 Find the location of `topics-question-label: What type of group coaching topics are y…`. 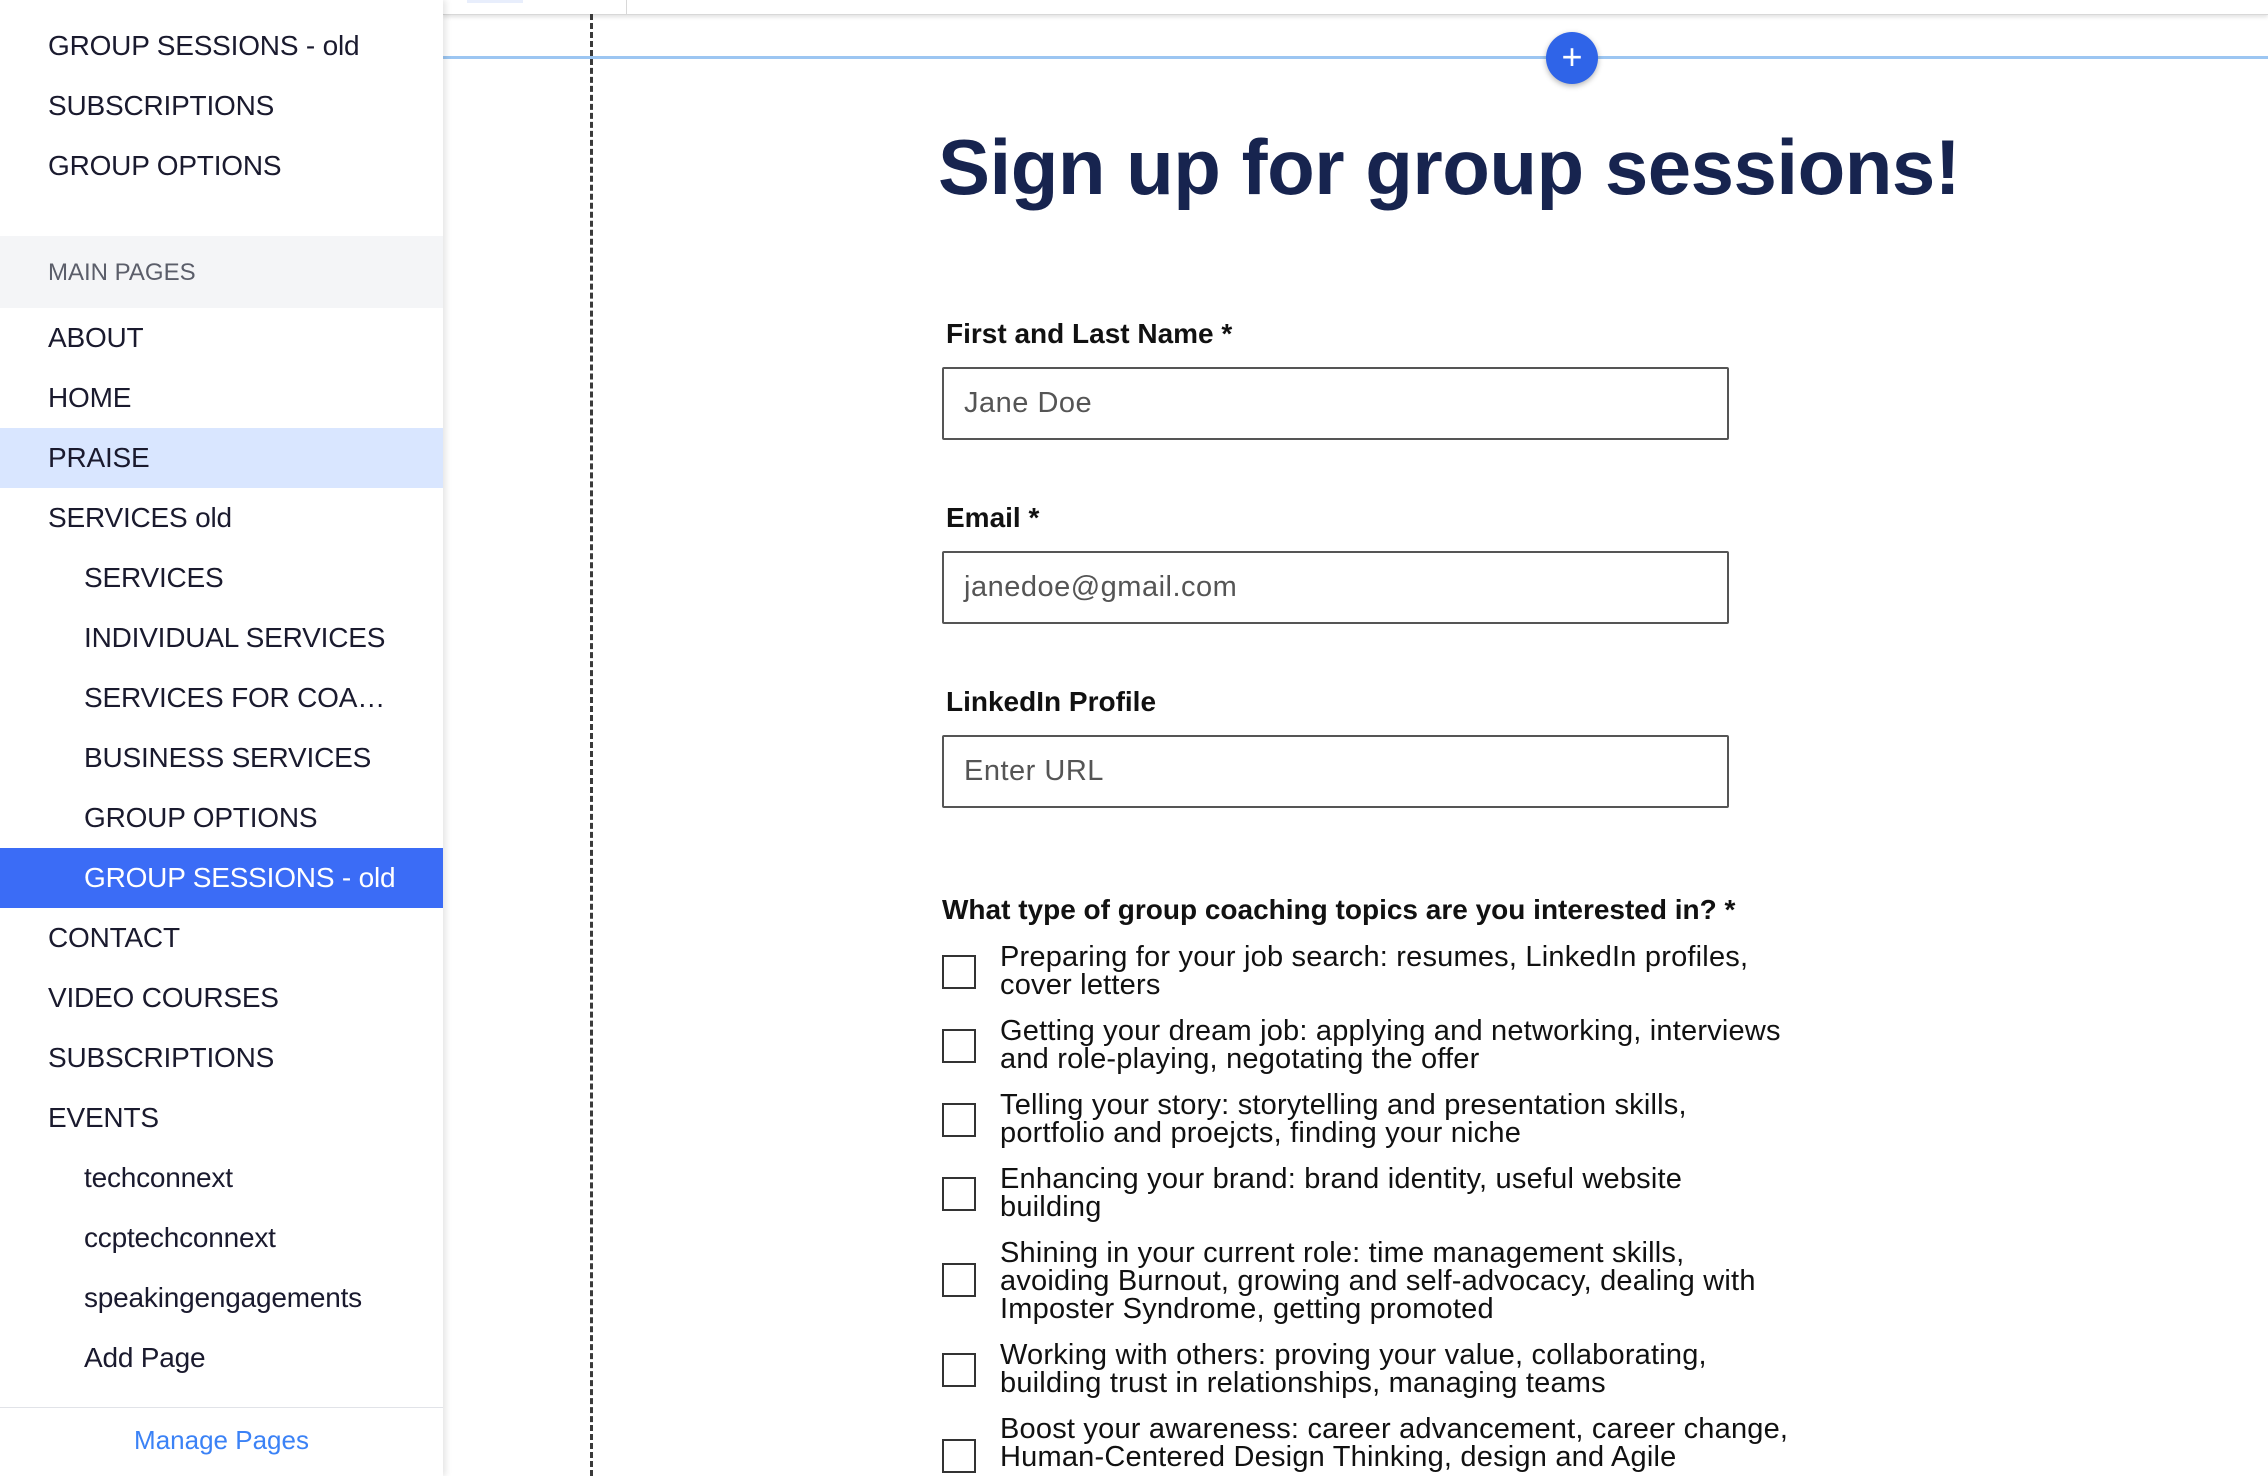

topics-question-label: What type of group coaching topics are y… is located at coordinates (1339, 909).